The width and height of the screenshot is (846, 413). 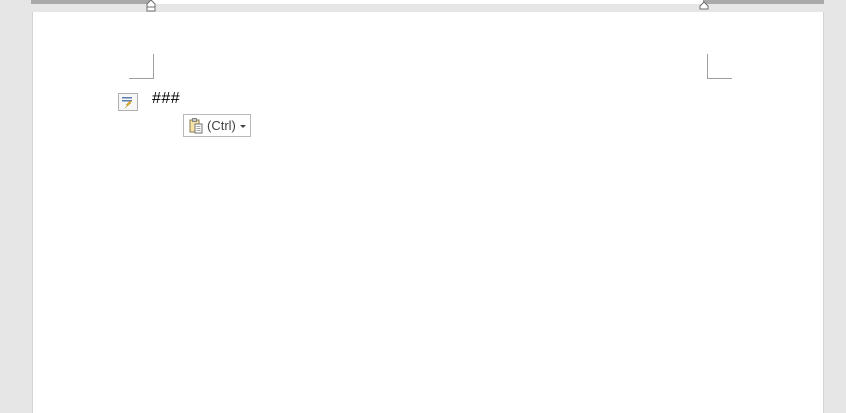 I want to click on top-right-margin-marker, so click(x=719, y=66).